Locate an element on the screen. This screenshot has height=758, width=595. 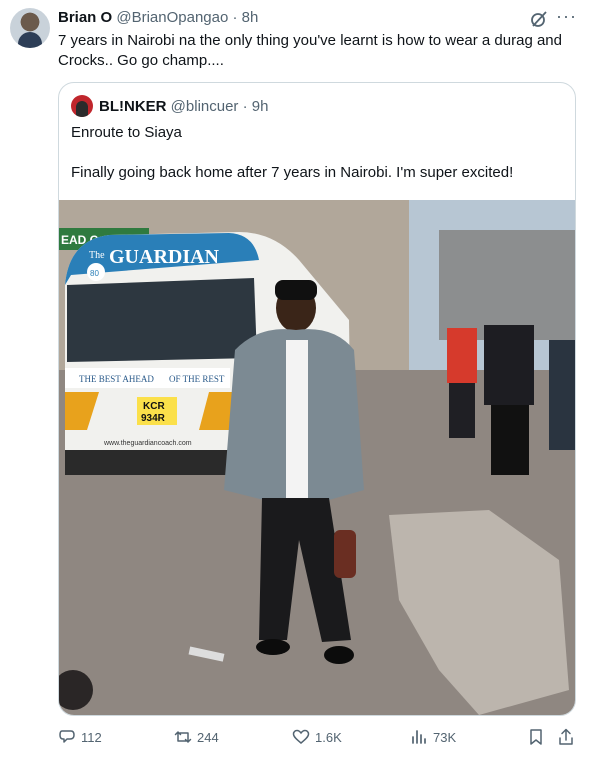
views-count: 73K is located at coordinates (445, 737).